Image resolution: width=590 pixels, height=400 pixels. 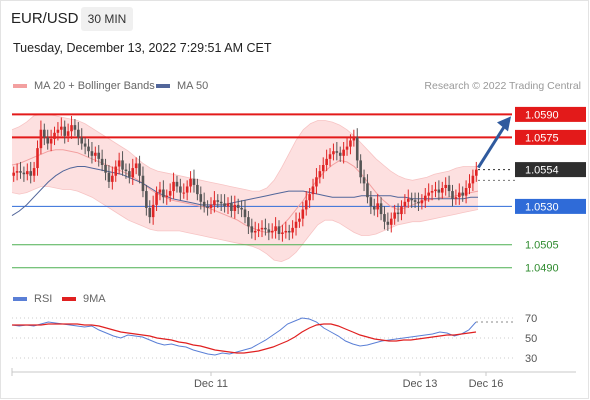 What do you see at coordinates (531, 339) in the screenshot?
I see `rsi-tick-50: 50` at bounding box center [531, 339].